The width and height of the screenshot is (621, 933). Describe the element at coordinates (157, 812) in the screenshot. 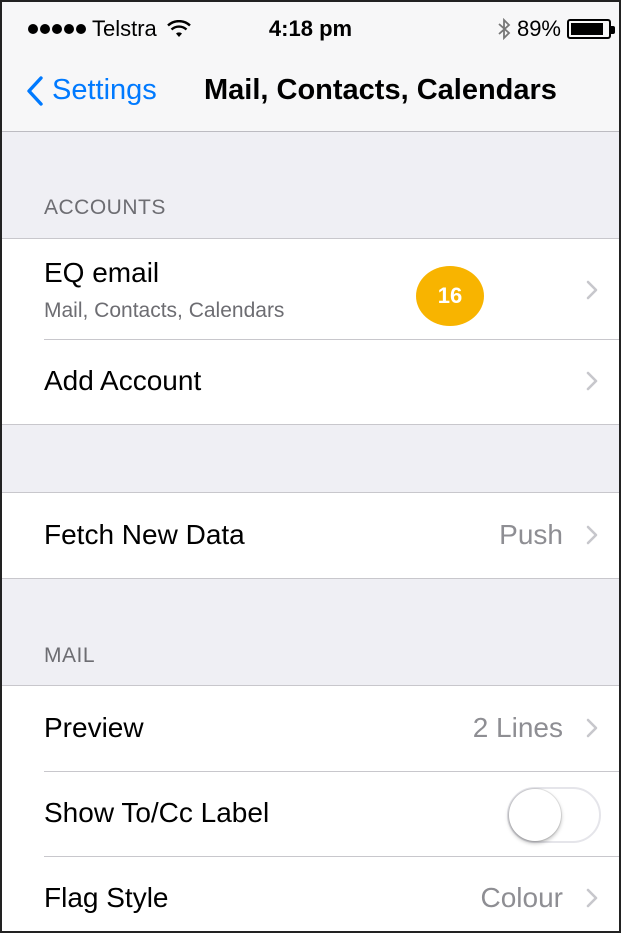

I see `show-to-cc-label: Show To/Cc Label` at that location.